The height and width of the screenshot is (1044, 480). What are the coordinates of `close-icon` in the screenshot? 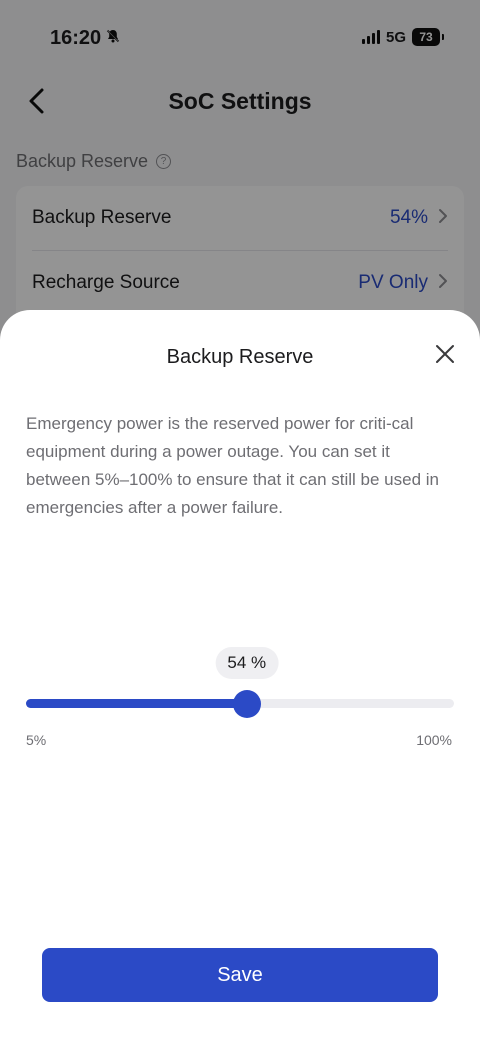 It's located at (445, 356).